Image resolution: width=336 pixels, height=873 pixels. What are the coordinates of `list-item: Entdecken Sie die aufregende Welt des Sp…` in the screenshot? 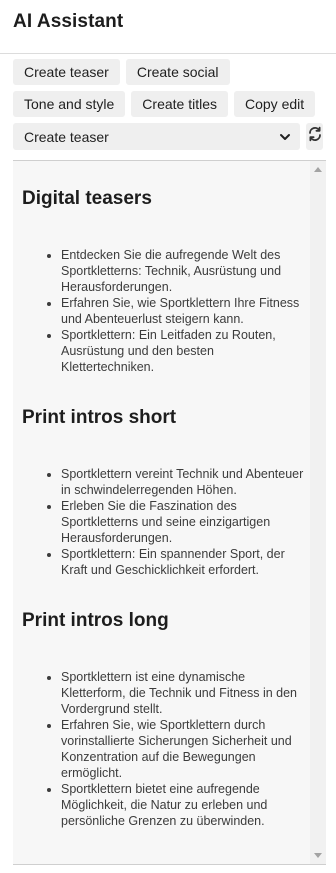 It's located at (185, 271).